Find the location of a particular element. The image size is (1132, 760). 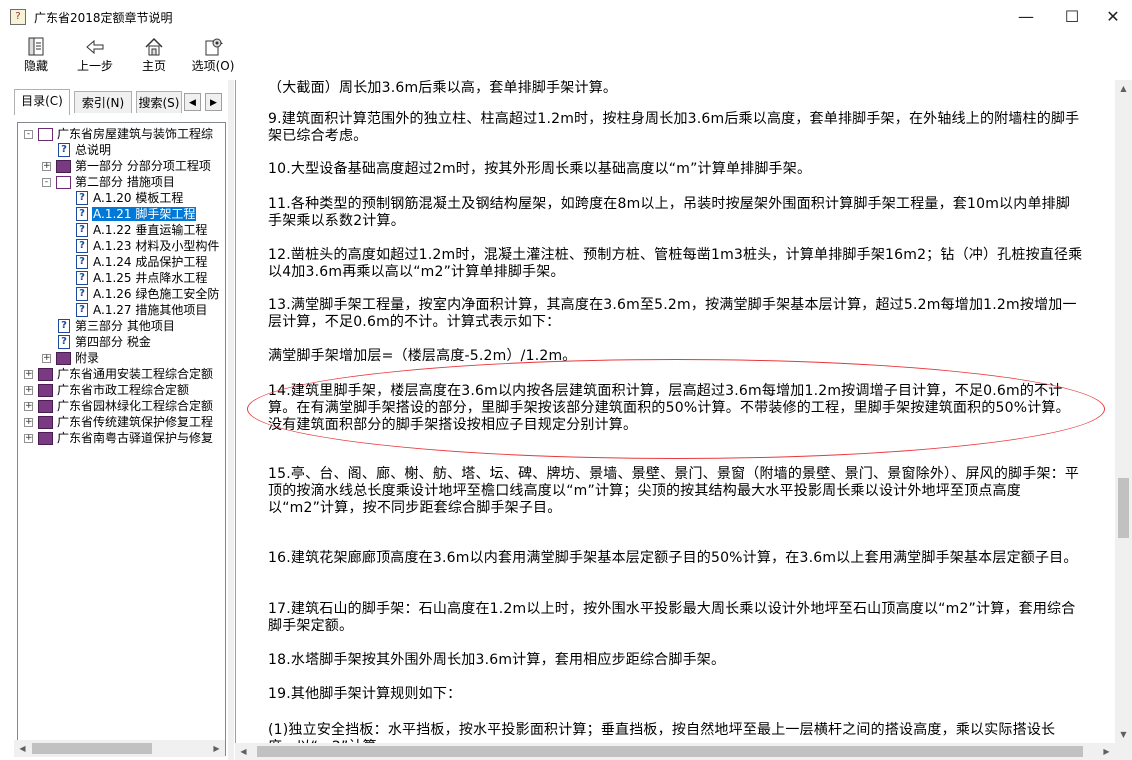

tree-scroll-thumb is located at coordinates (92, 748).